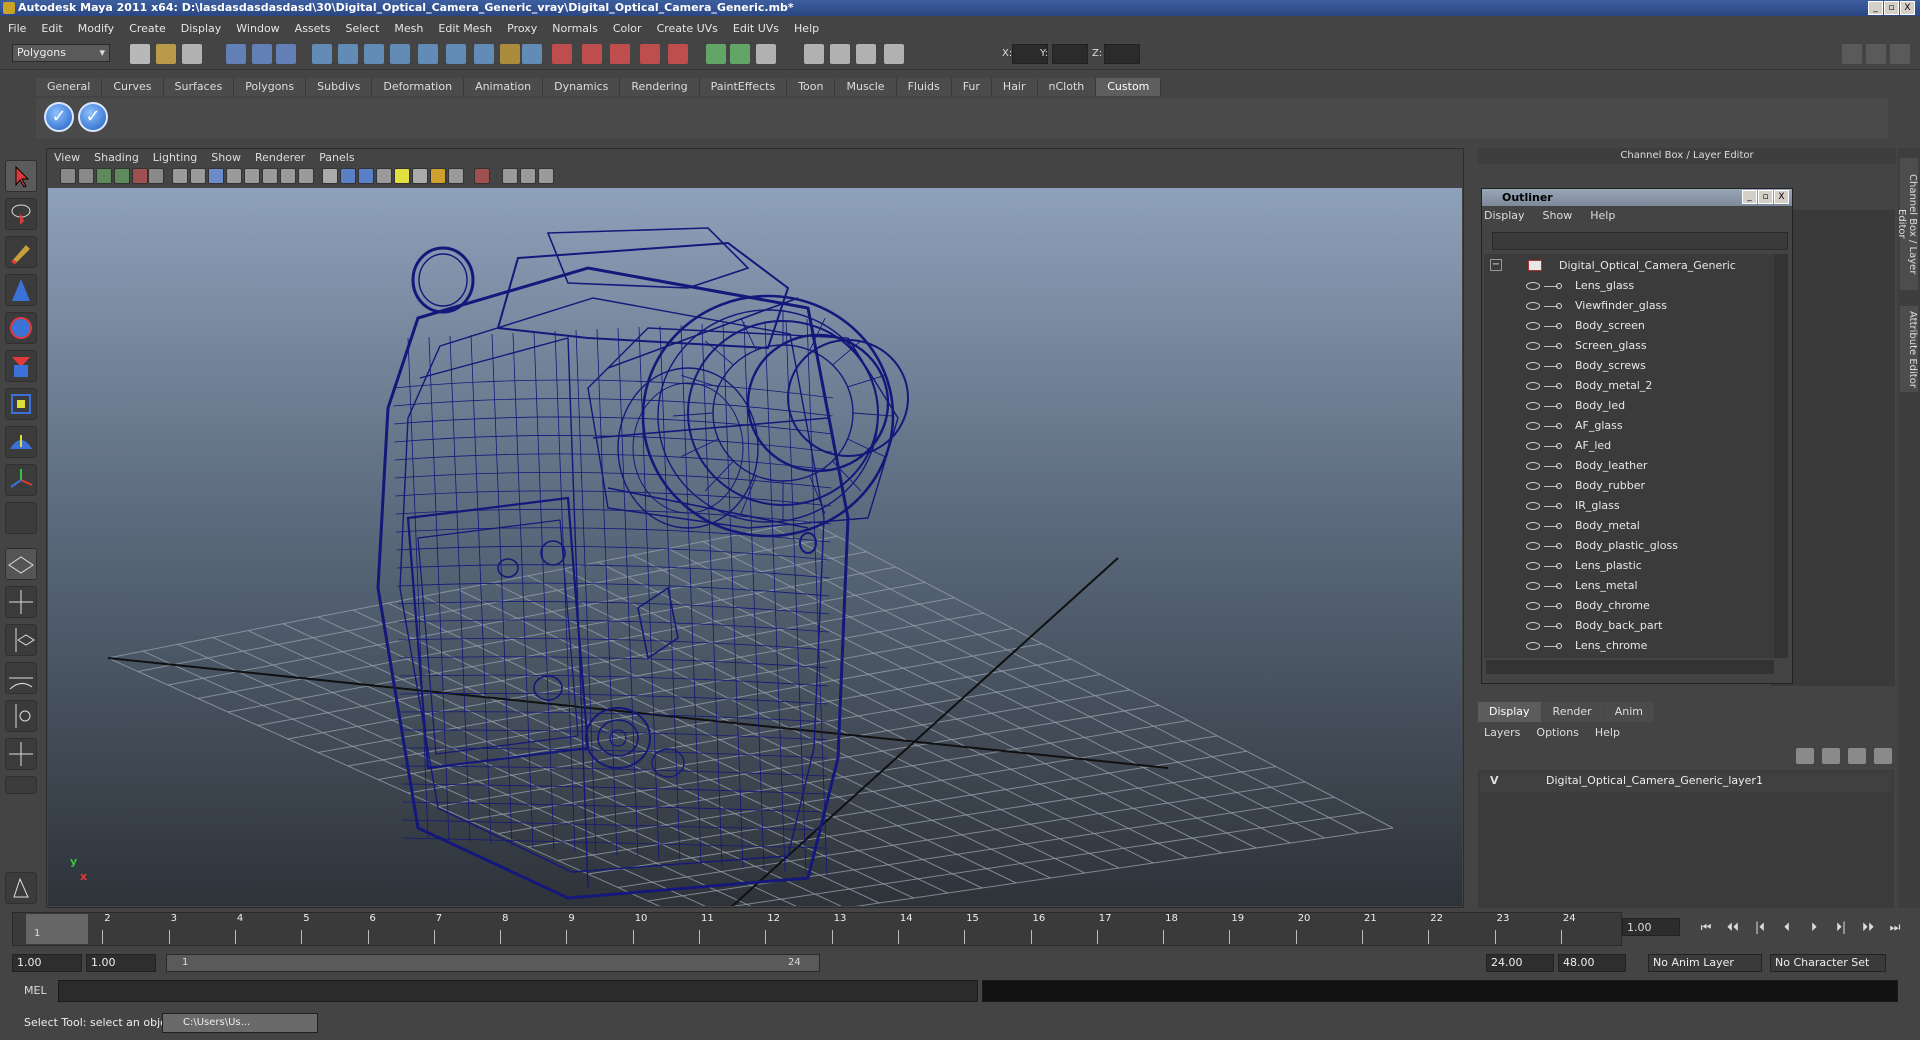 Image resolution: width=1920 pixels, height=1040 pixels. Describe the element at coordinates (1828, 963) in the screenshot. I see `character-set-selector: No Character Set` at that location.